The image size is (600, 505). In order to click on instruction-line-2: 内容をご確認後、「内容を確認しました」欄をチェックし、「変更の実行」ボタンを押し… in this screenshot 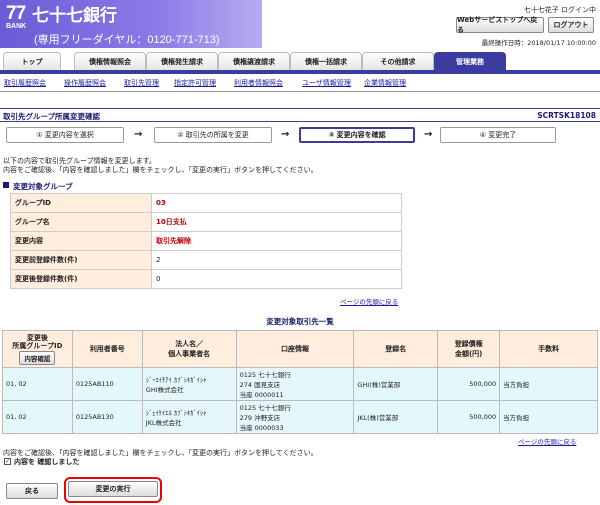, I will do `click(160, 170)`.